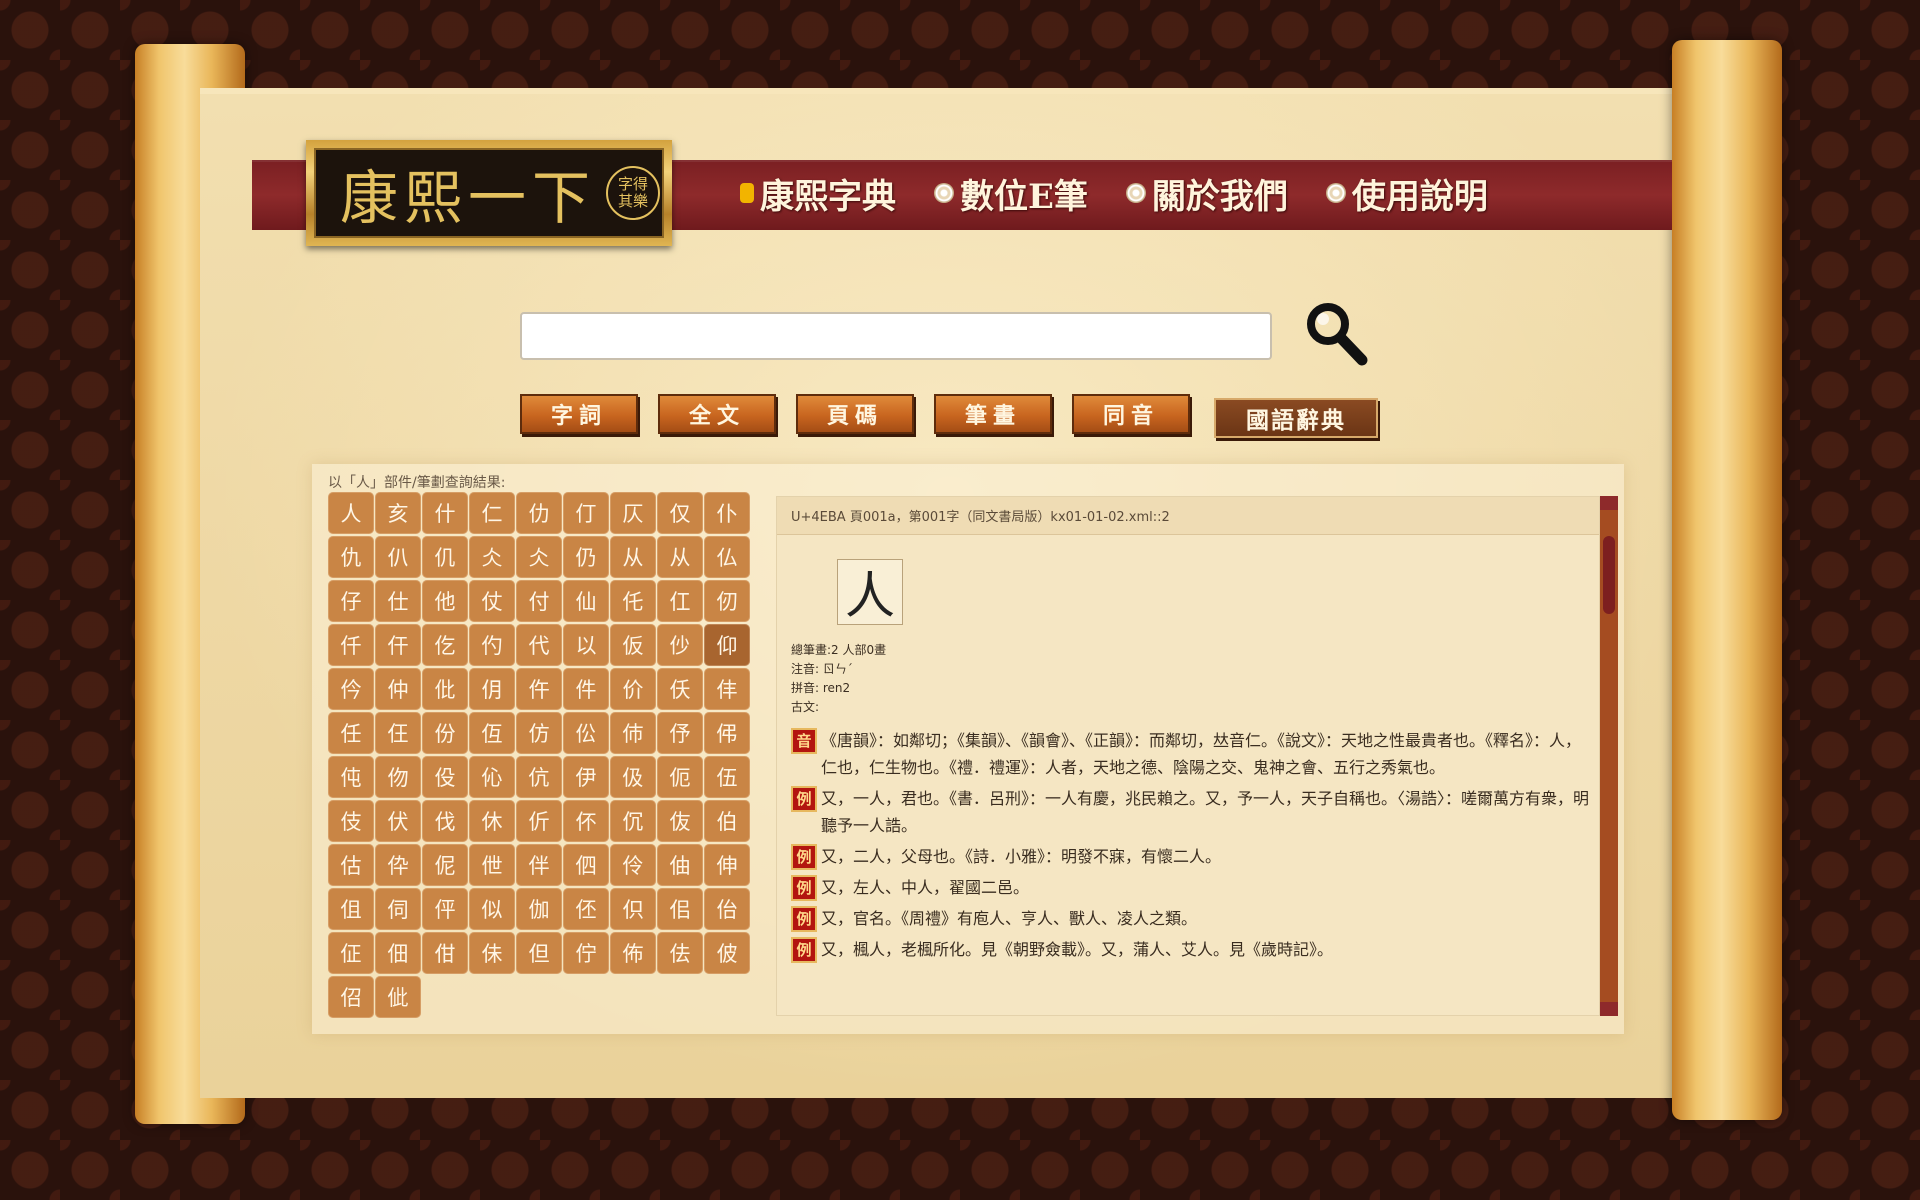  What do you see at coordinates (445, 513) in the screenshot?
I see `char-cell: 什` at bounding box center [445, 513].